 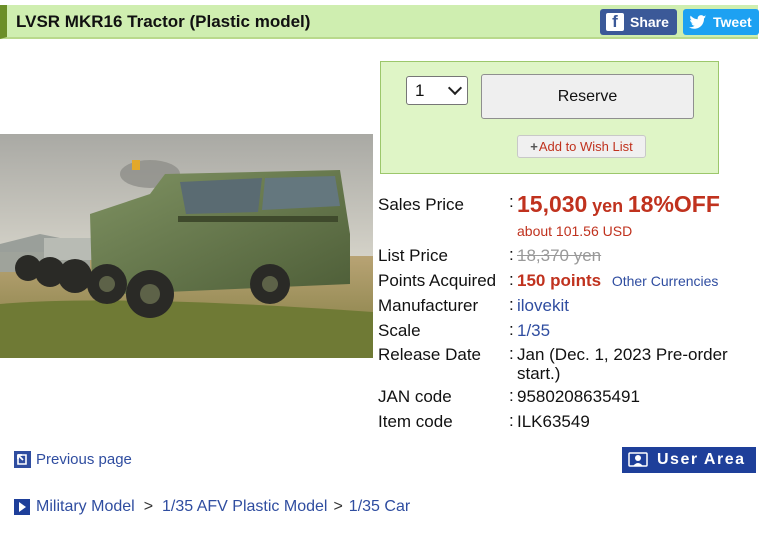 I want to click on quantity-select: 1, so click(x=437, y=90).